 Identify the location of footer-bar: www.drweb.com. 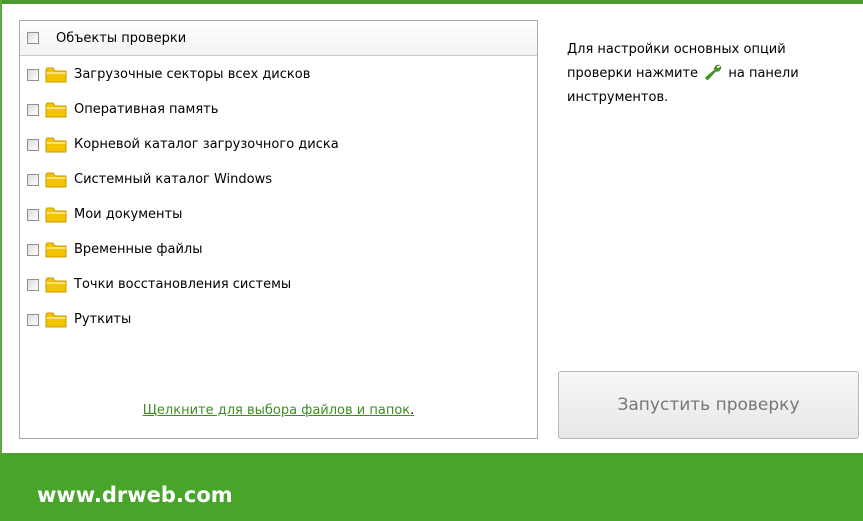
(431, 487).